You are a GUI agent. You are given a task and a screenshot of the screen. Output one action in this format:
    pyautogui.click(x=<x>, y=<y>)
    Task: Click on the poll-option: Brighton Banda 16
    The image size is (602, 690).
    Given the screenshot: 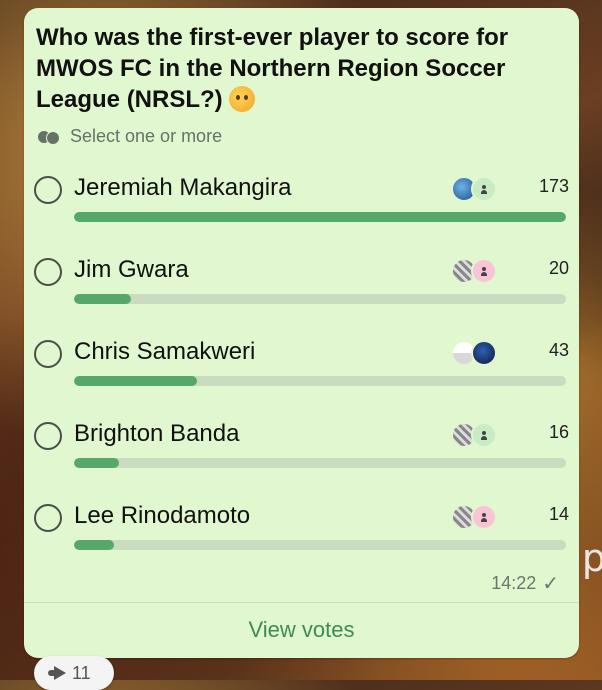 What is the action you would take?
    pyautogui.click(x=301, y=448)
    